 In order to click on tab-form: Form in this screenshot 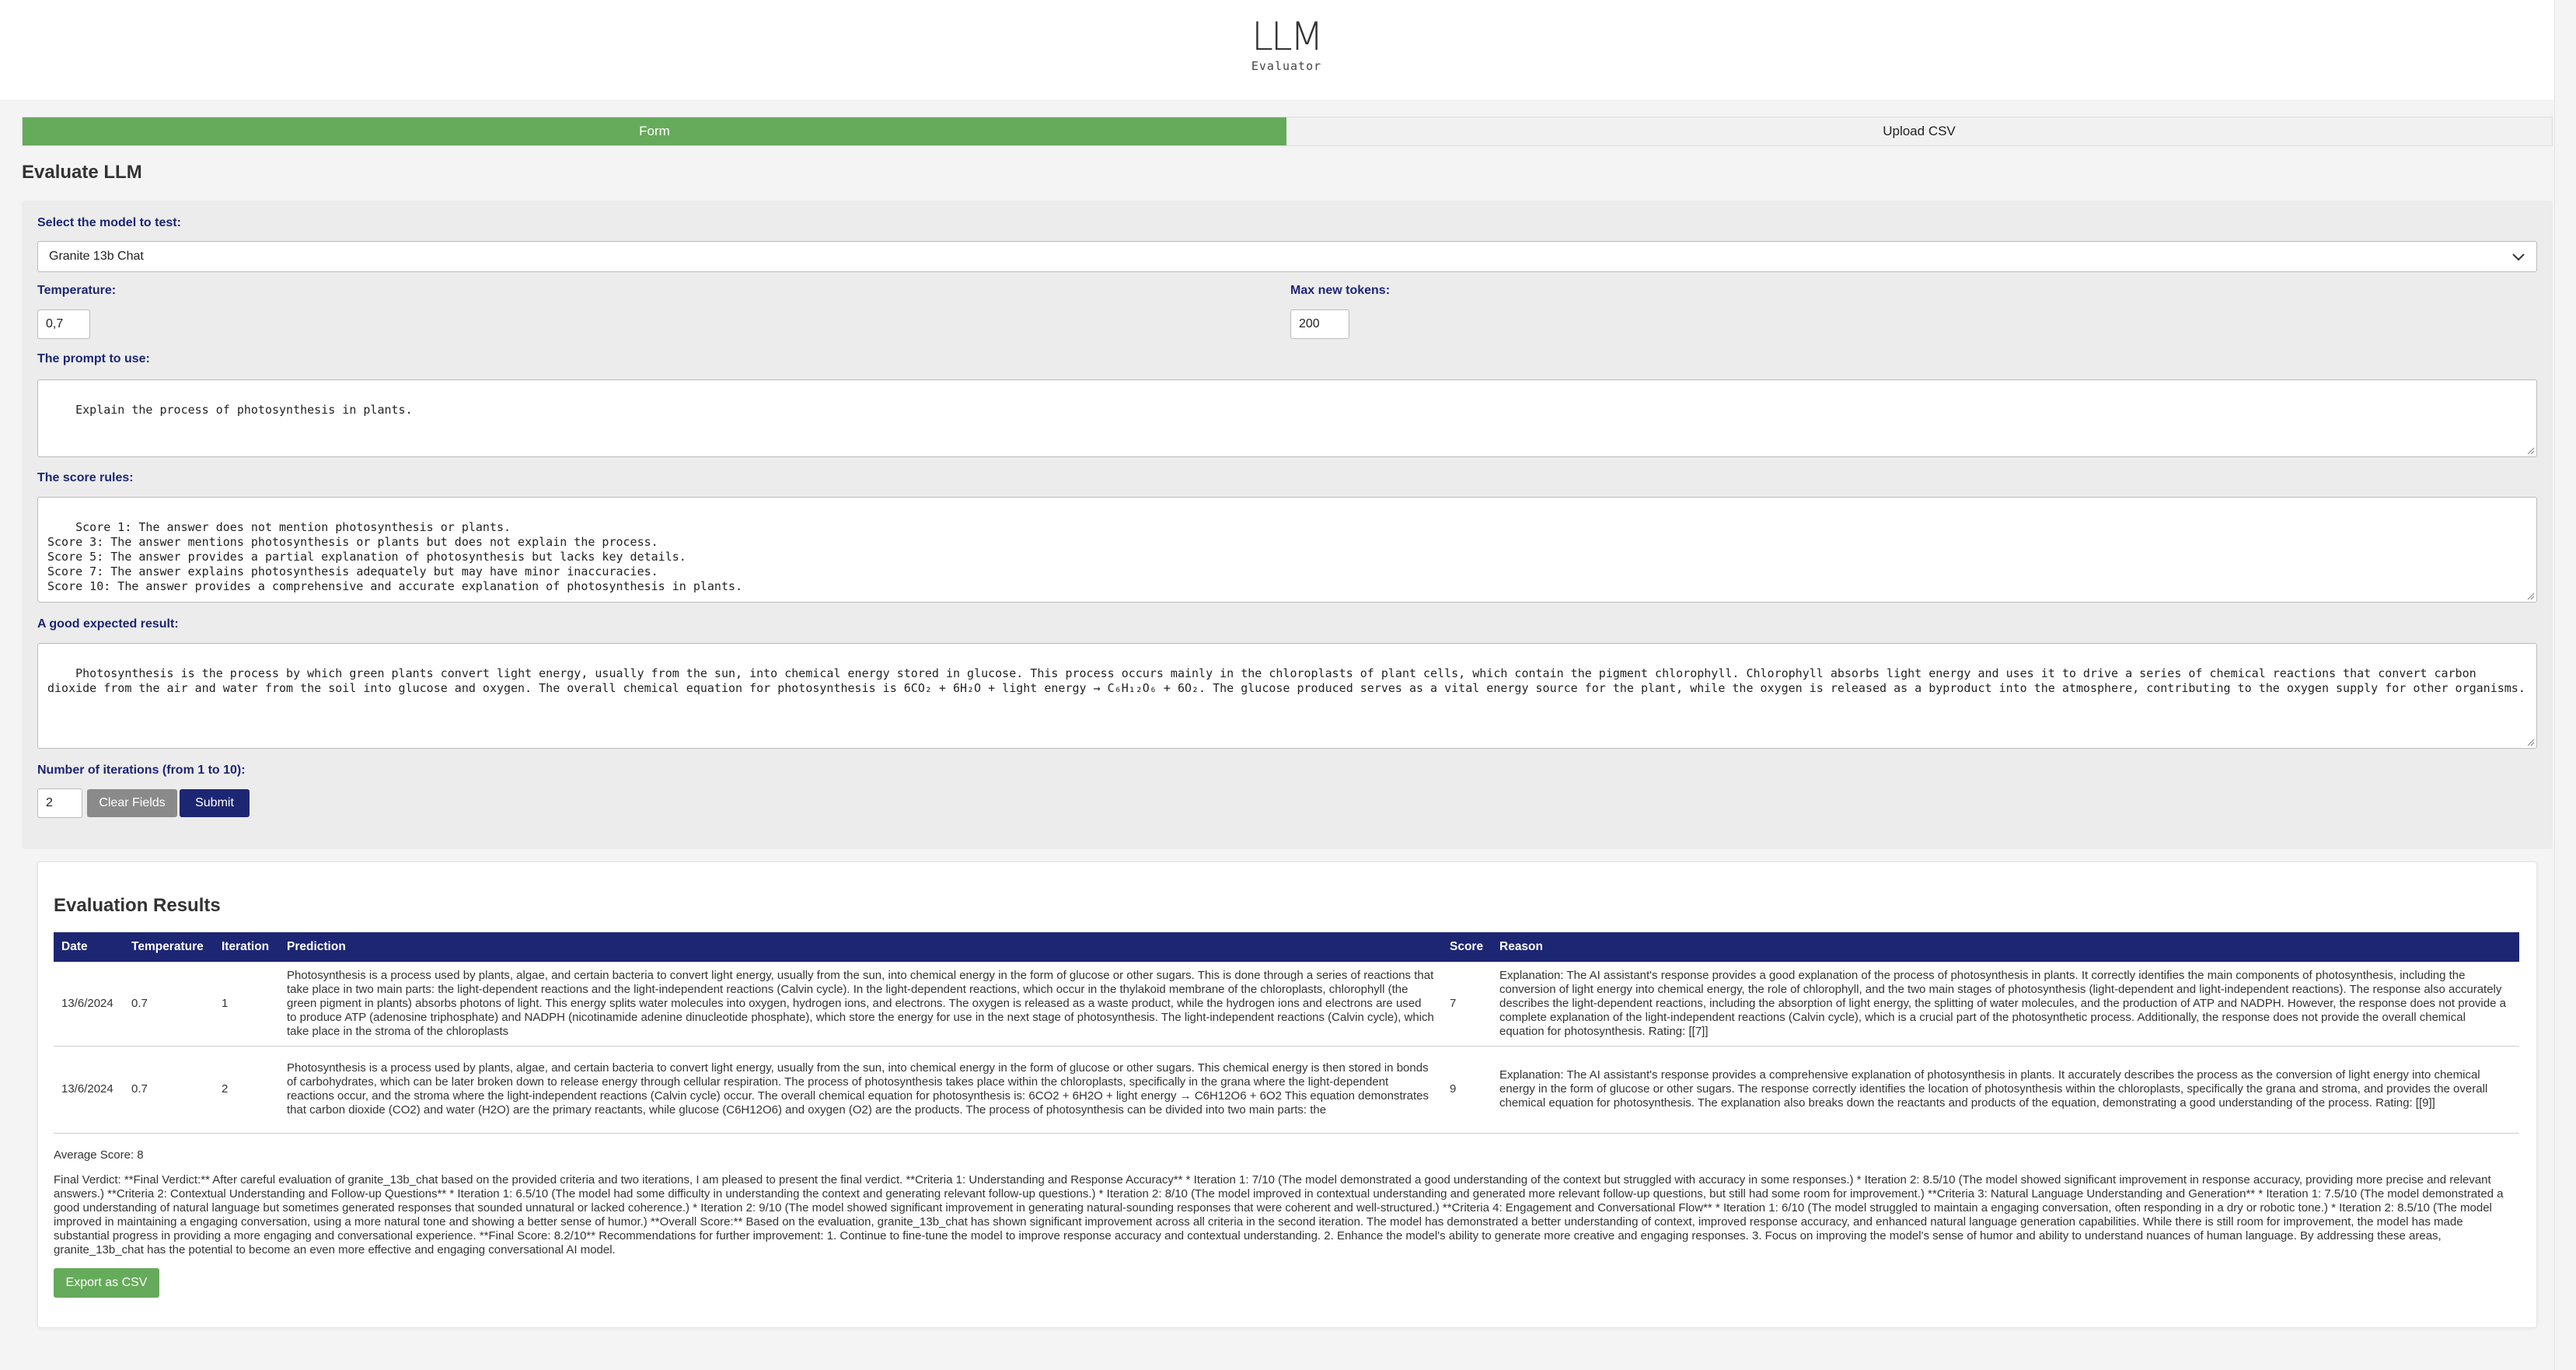, I will do `click(655, 131)`.